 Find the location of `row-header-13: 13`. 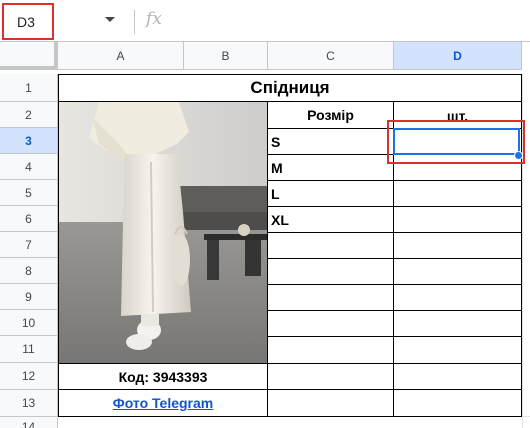

row-header-13: 13 is located at coordinates (29, 403).